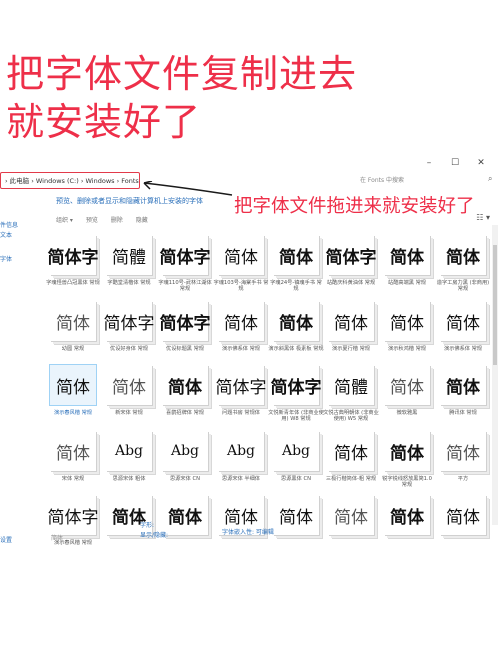  Describe the element at coordinates (6, 258) in the screenshot. I see `nav-item-fonts: 字体` at that location.